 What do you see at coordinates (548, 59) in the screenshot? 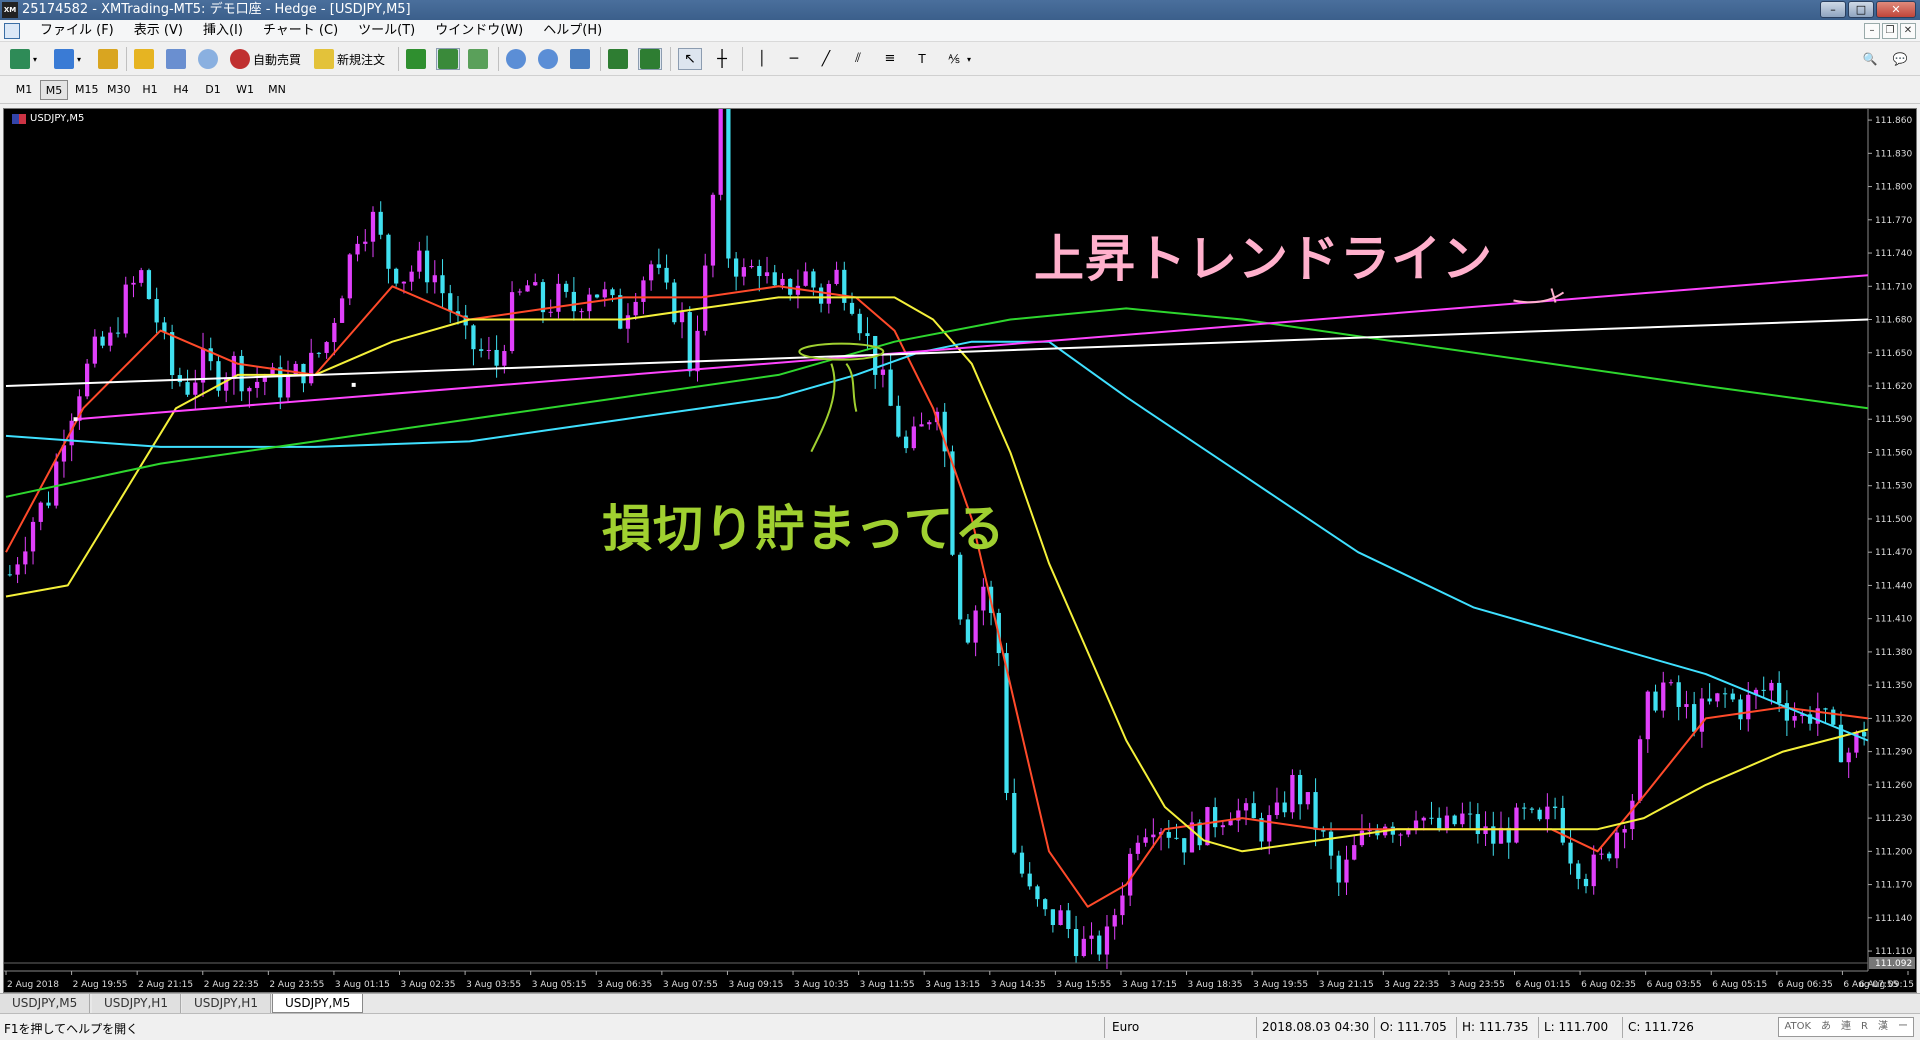
I see `zoom-out-button` at bounding box center [548, 59].